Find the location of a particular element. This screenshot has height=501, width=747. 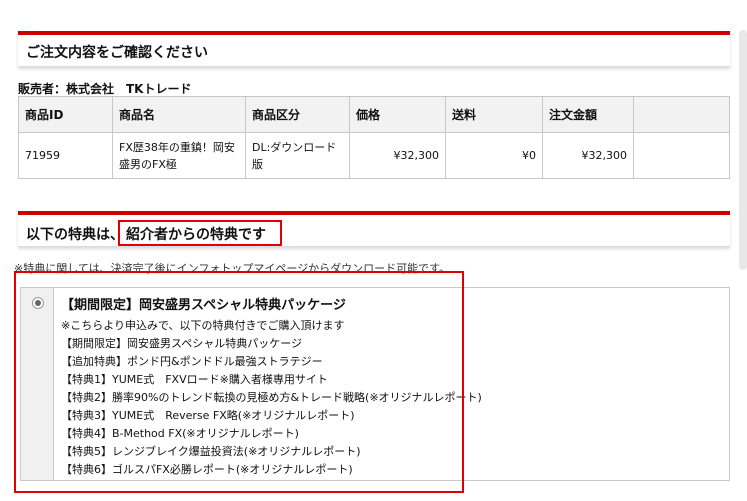

header-category: 商品区分 is located at coordinates (297, 114).